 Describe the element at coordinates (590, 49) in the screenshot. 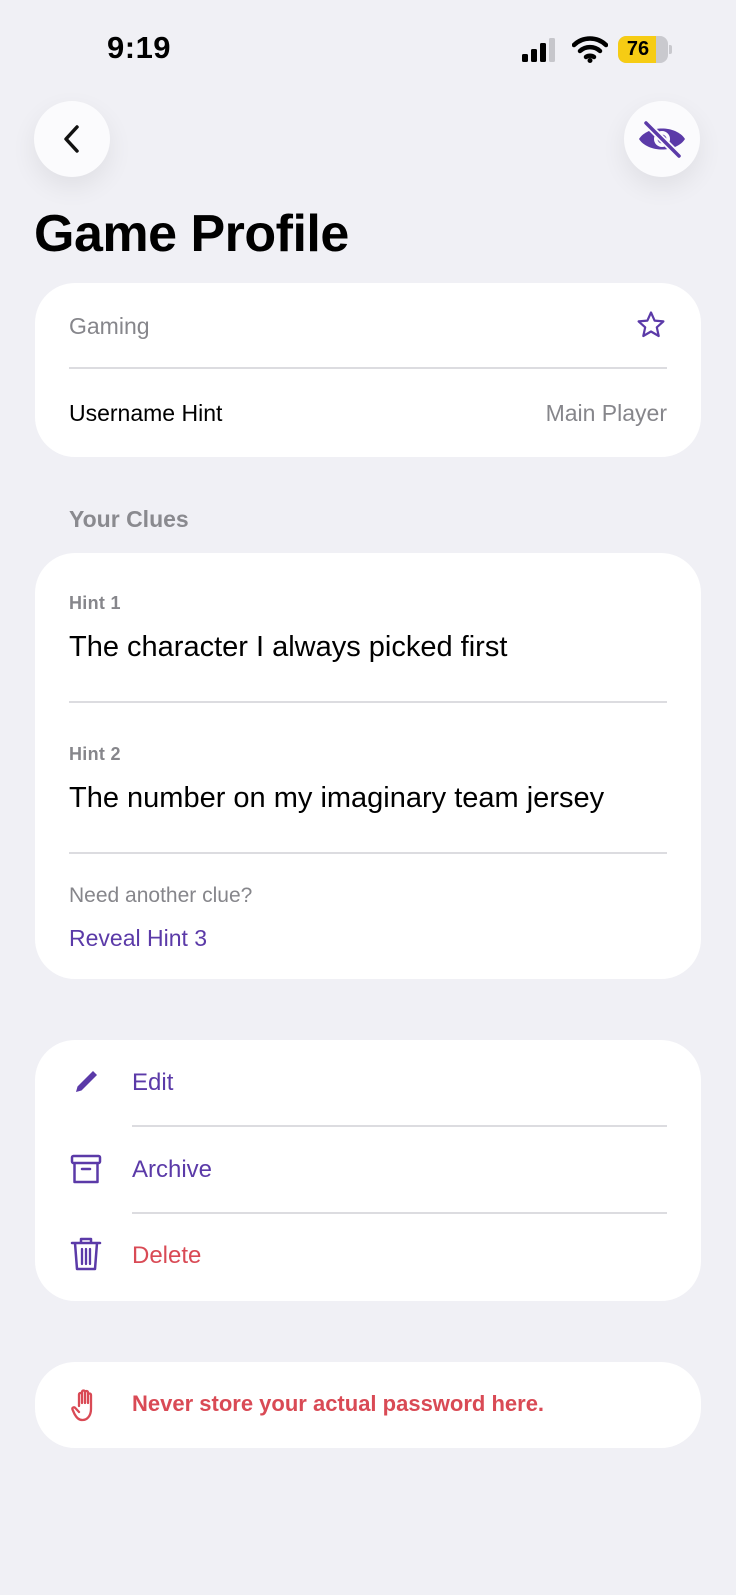

I see `wifi-icon` at that location.